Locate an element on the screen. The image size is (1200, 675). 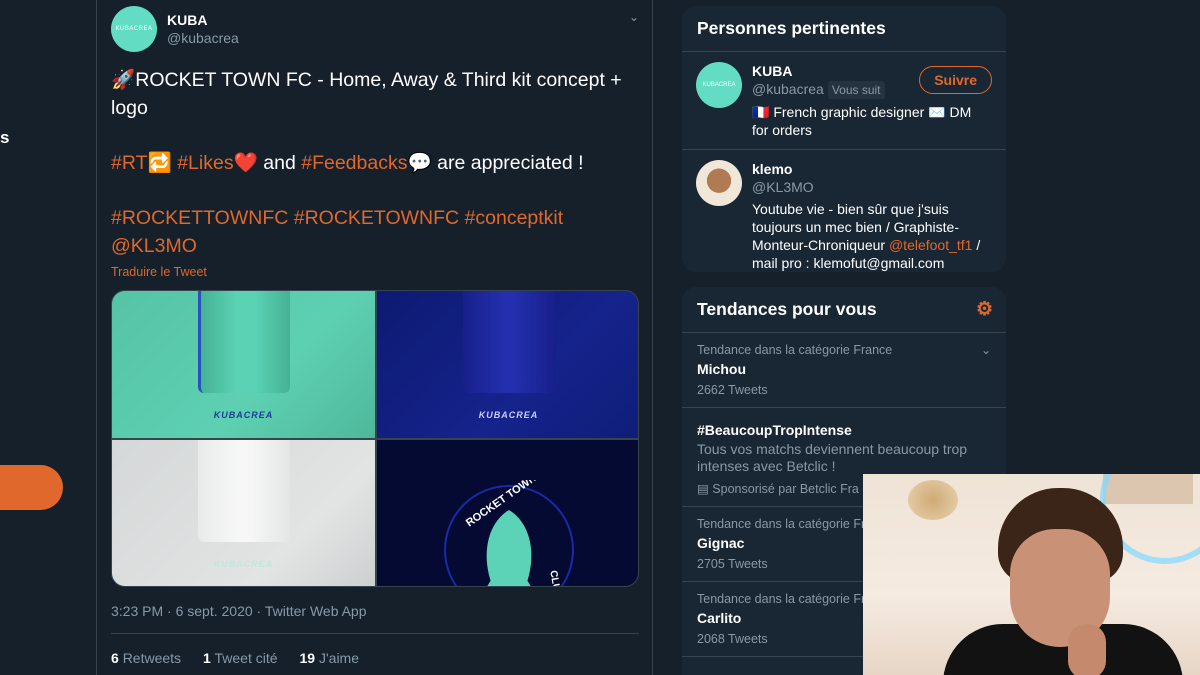
author-handle: @kubacrea is located at coordinates (203, 38).